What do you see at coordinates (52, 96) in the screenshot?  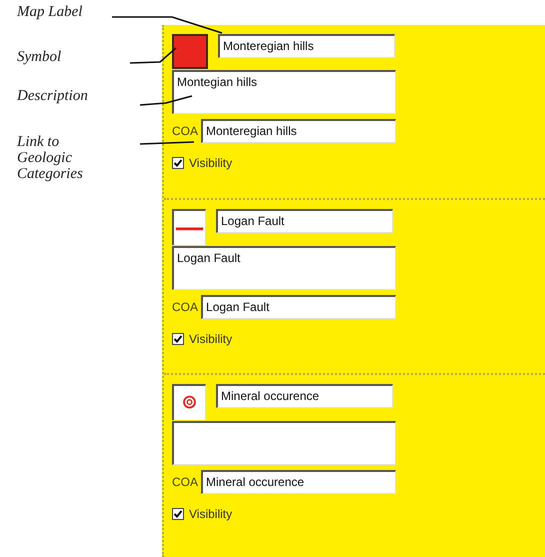 I see `annotation-label: Description` at bounding box center [52, 96].